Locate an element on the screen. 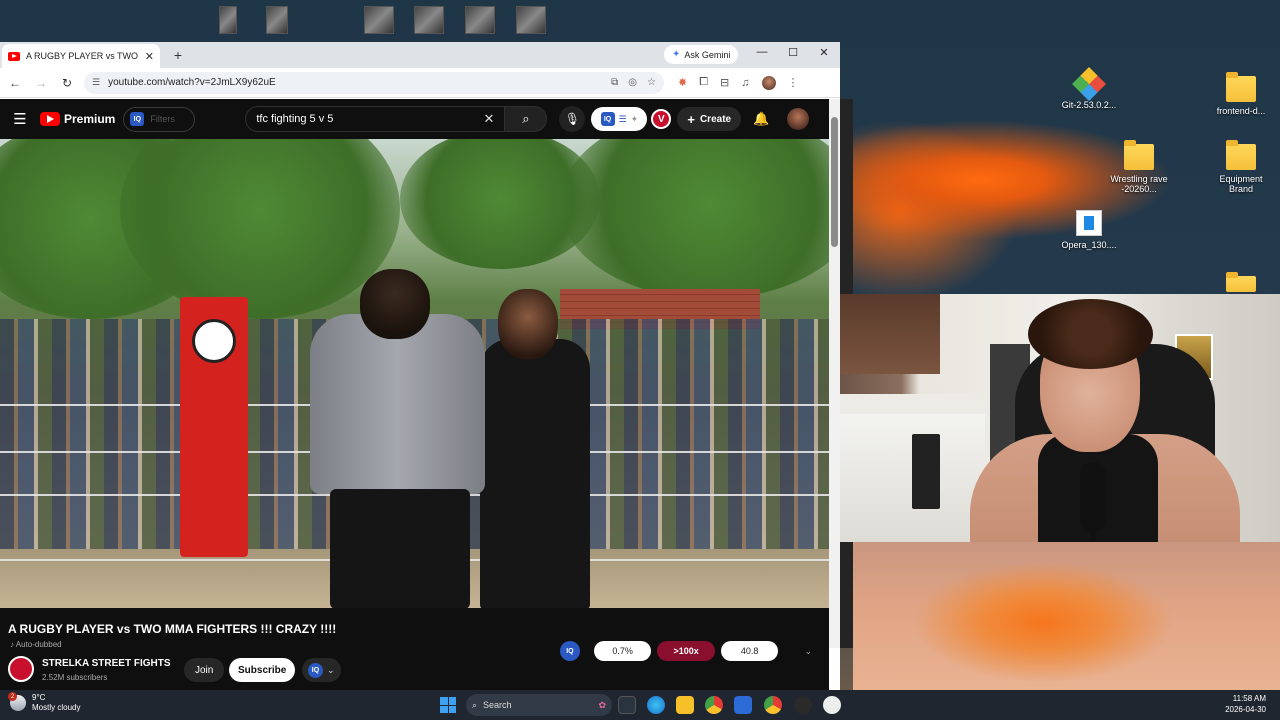 This screenshot has width=1280, height=720. iq-dropdown-button: IQ ⌄ is located at coordinates (321, 670).